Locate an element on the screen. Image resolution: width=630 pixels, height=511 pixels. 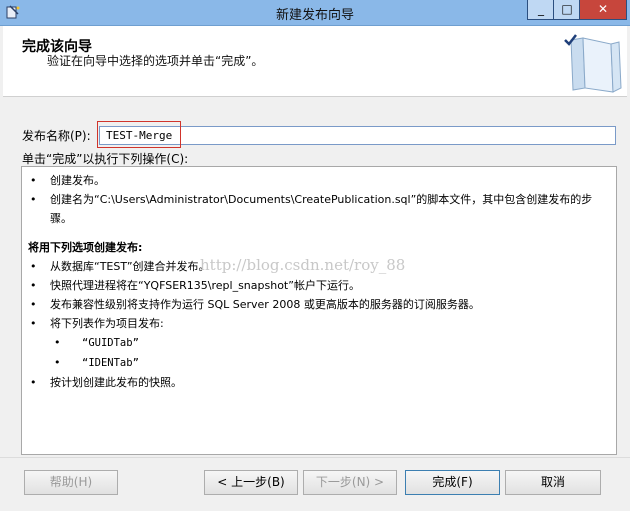
list-item-text: 将下列表作为项目发布: is located at coordinates (107, 323).